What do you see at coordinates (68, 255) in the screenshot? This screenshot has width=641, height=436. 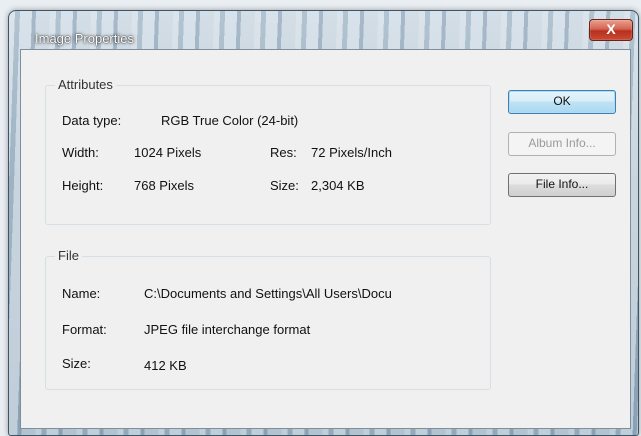 I see `file-legend: File` at bounding box center [68, 255].